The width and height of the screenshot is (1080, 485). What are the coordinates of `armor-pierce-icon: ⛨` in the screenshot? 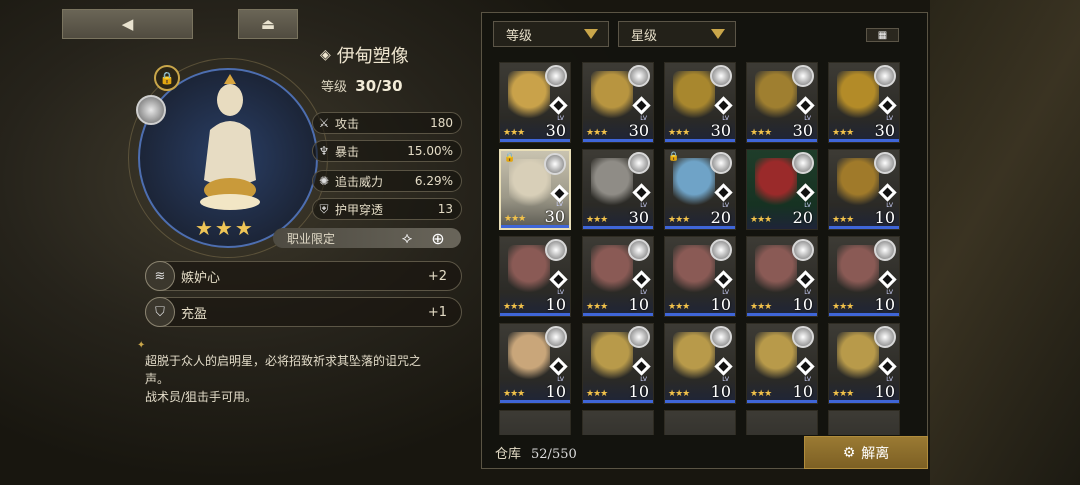 It's located at (324, 208).